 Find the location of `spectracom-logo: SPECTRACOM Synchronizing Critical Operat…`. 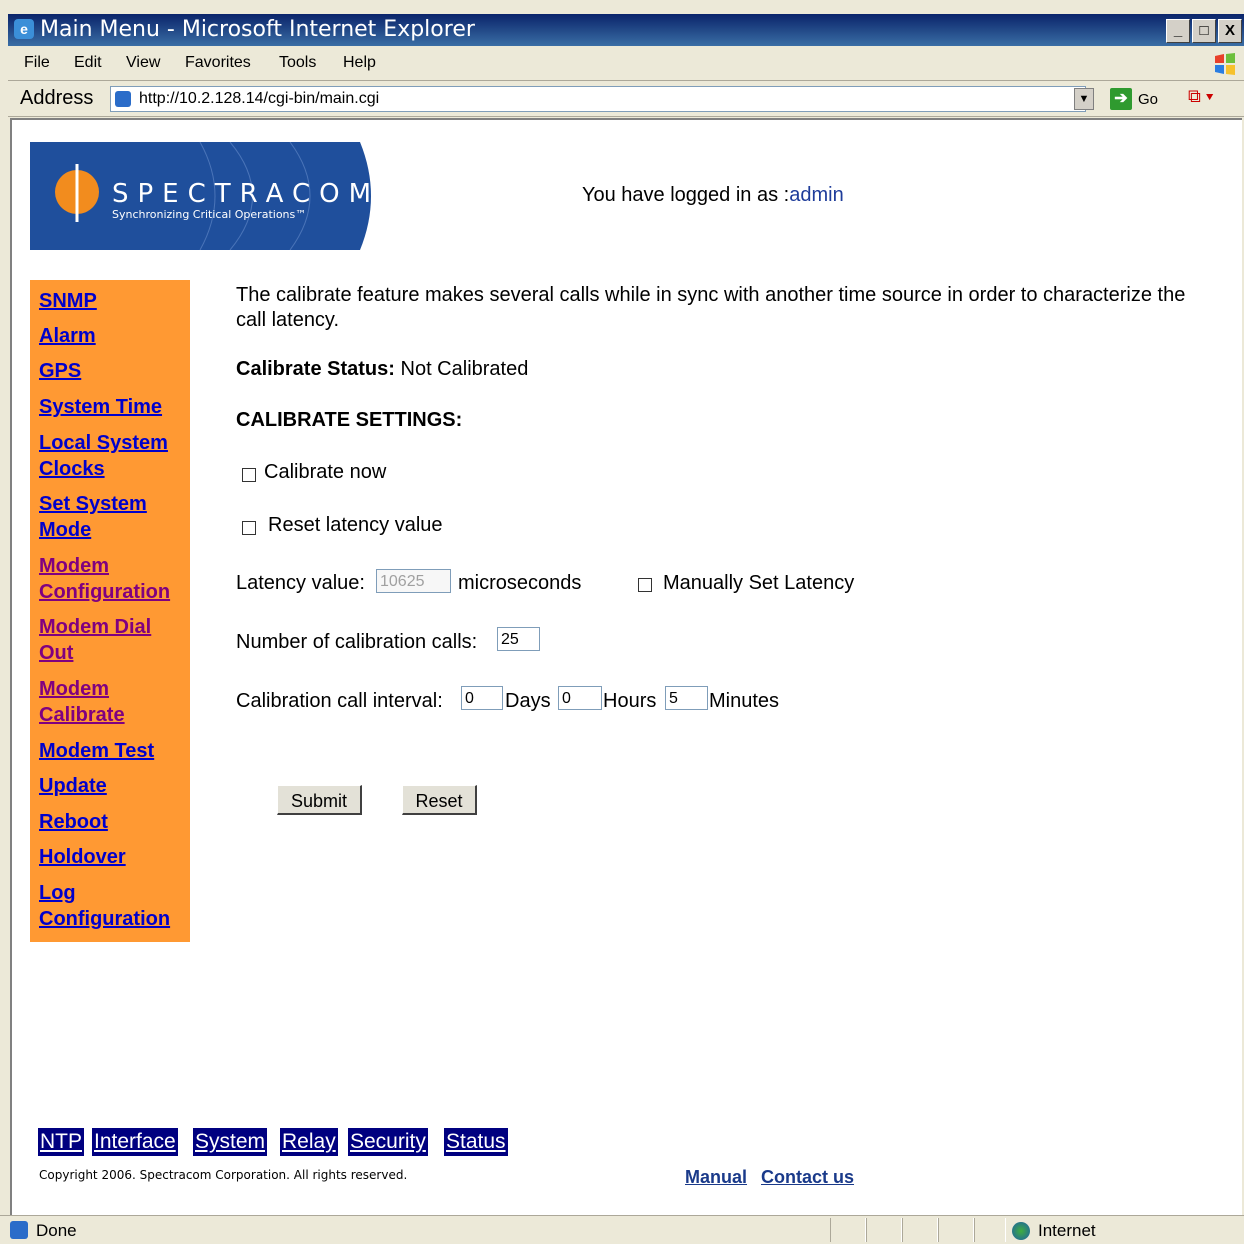

spectracom-logo: SPECTRACOM Synchronizing Critical Operat… is located at coordinates (205, 196).